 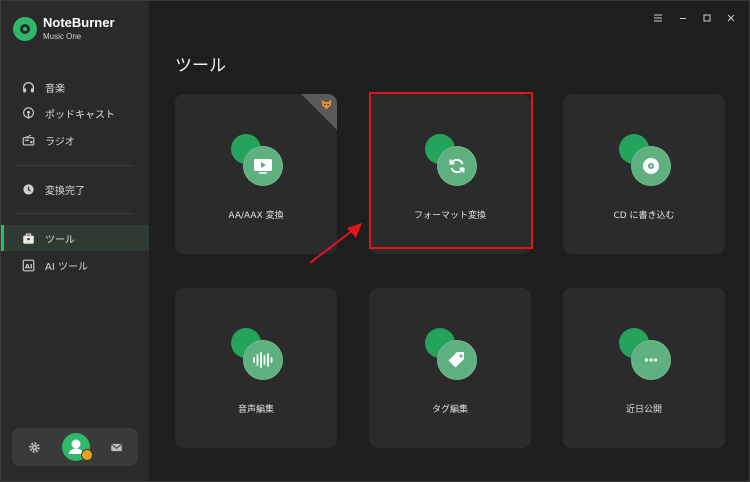 What do you see at coordinates (28, 140) in the screenshot?
I see `radio-icon` at bounding box center [28, 140].